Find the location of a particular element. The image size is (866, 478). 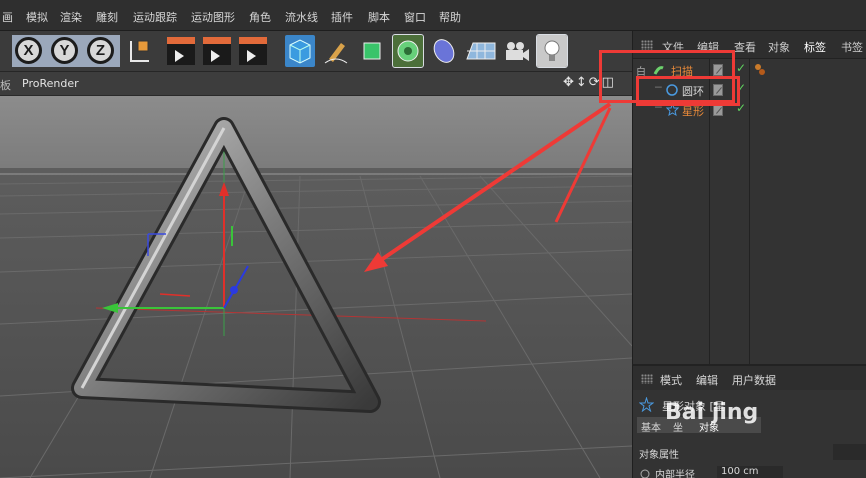

radio-icon is located at coordinates (645, 473).